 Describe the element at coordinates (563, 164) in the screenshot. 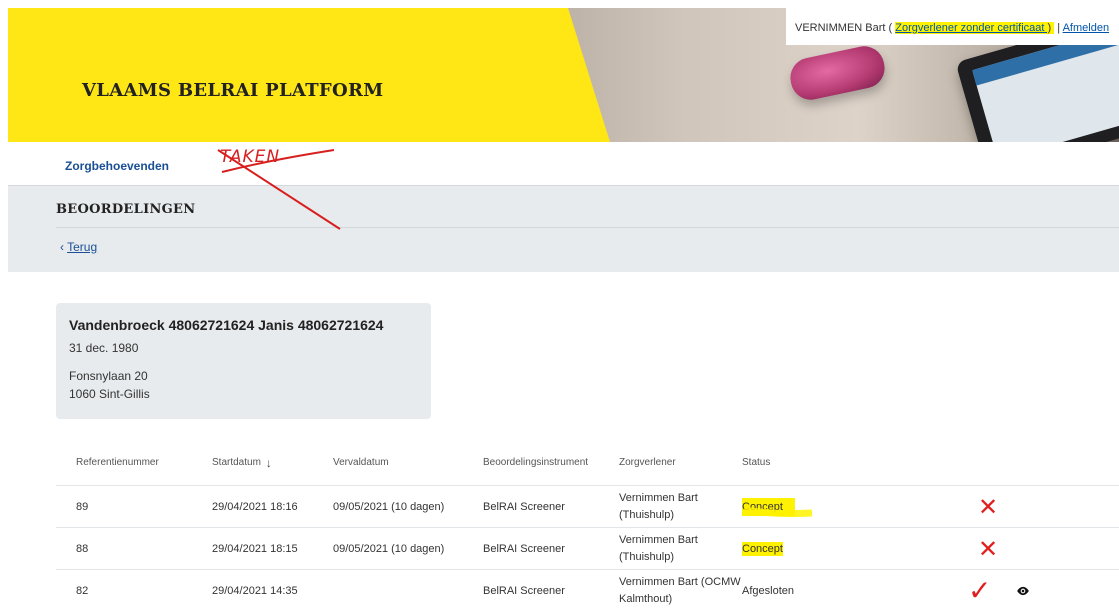

I see `main-nav: Zorgbehoevenden TAKEN` at that location.